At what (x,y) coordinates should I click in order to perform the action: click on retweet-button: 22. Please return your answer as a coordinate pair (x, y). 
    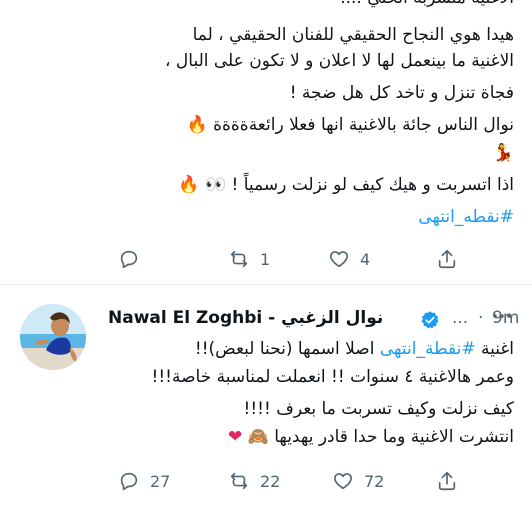
    Looking at the image, I should click on (254, 481).